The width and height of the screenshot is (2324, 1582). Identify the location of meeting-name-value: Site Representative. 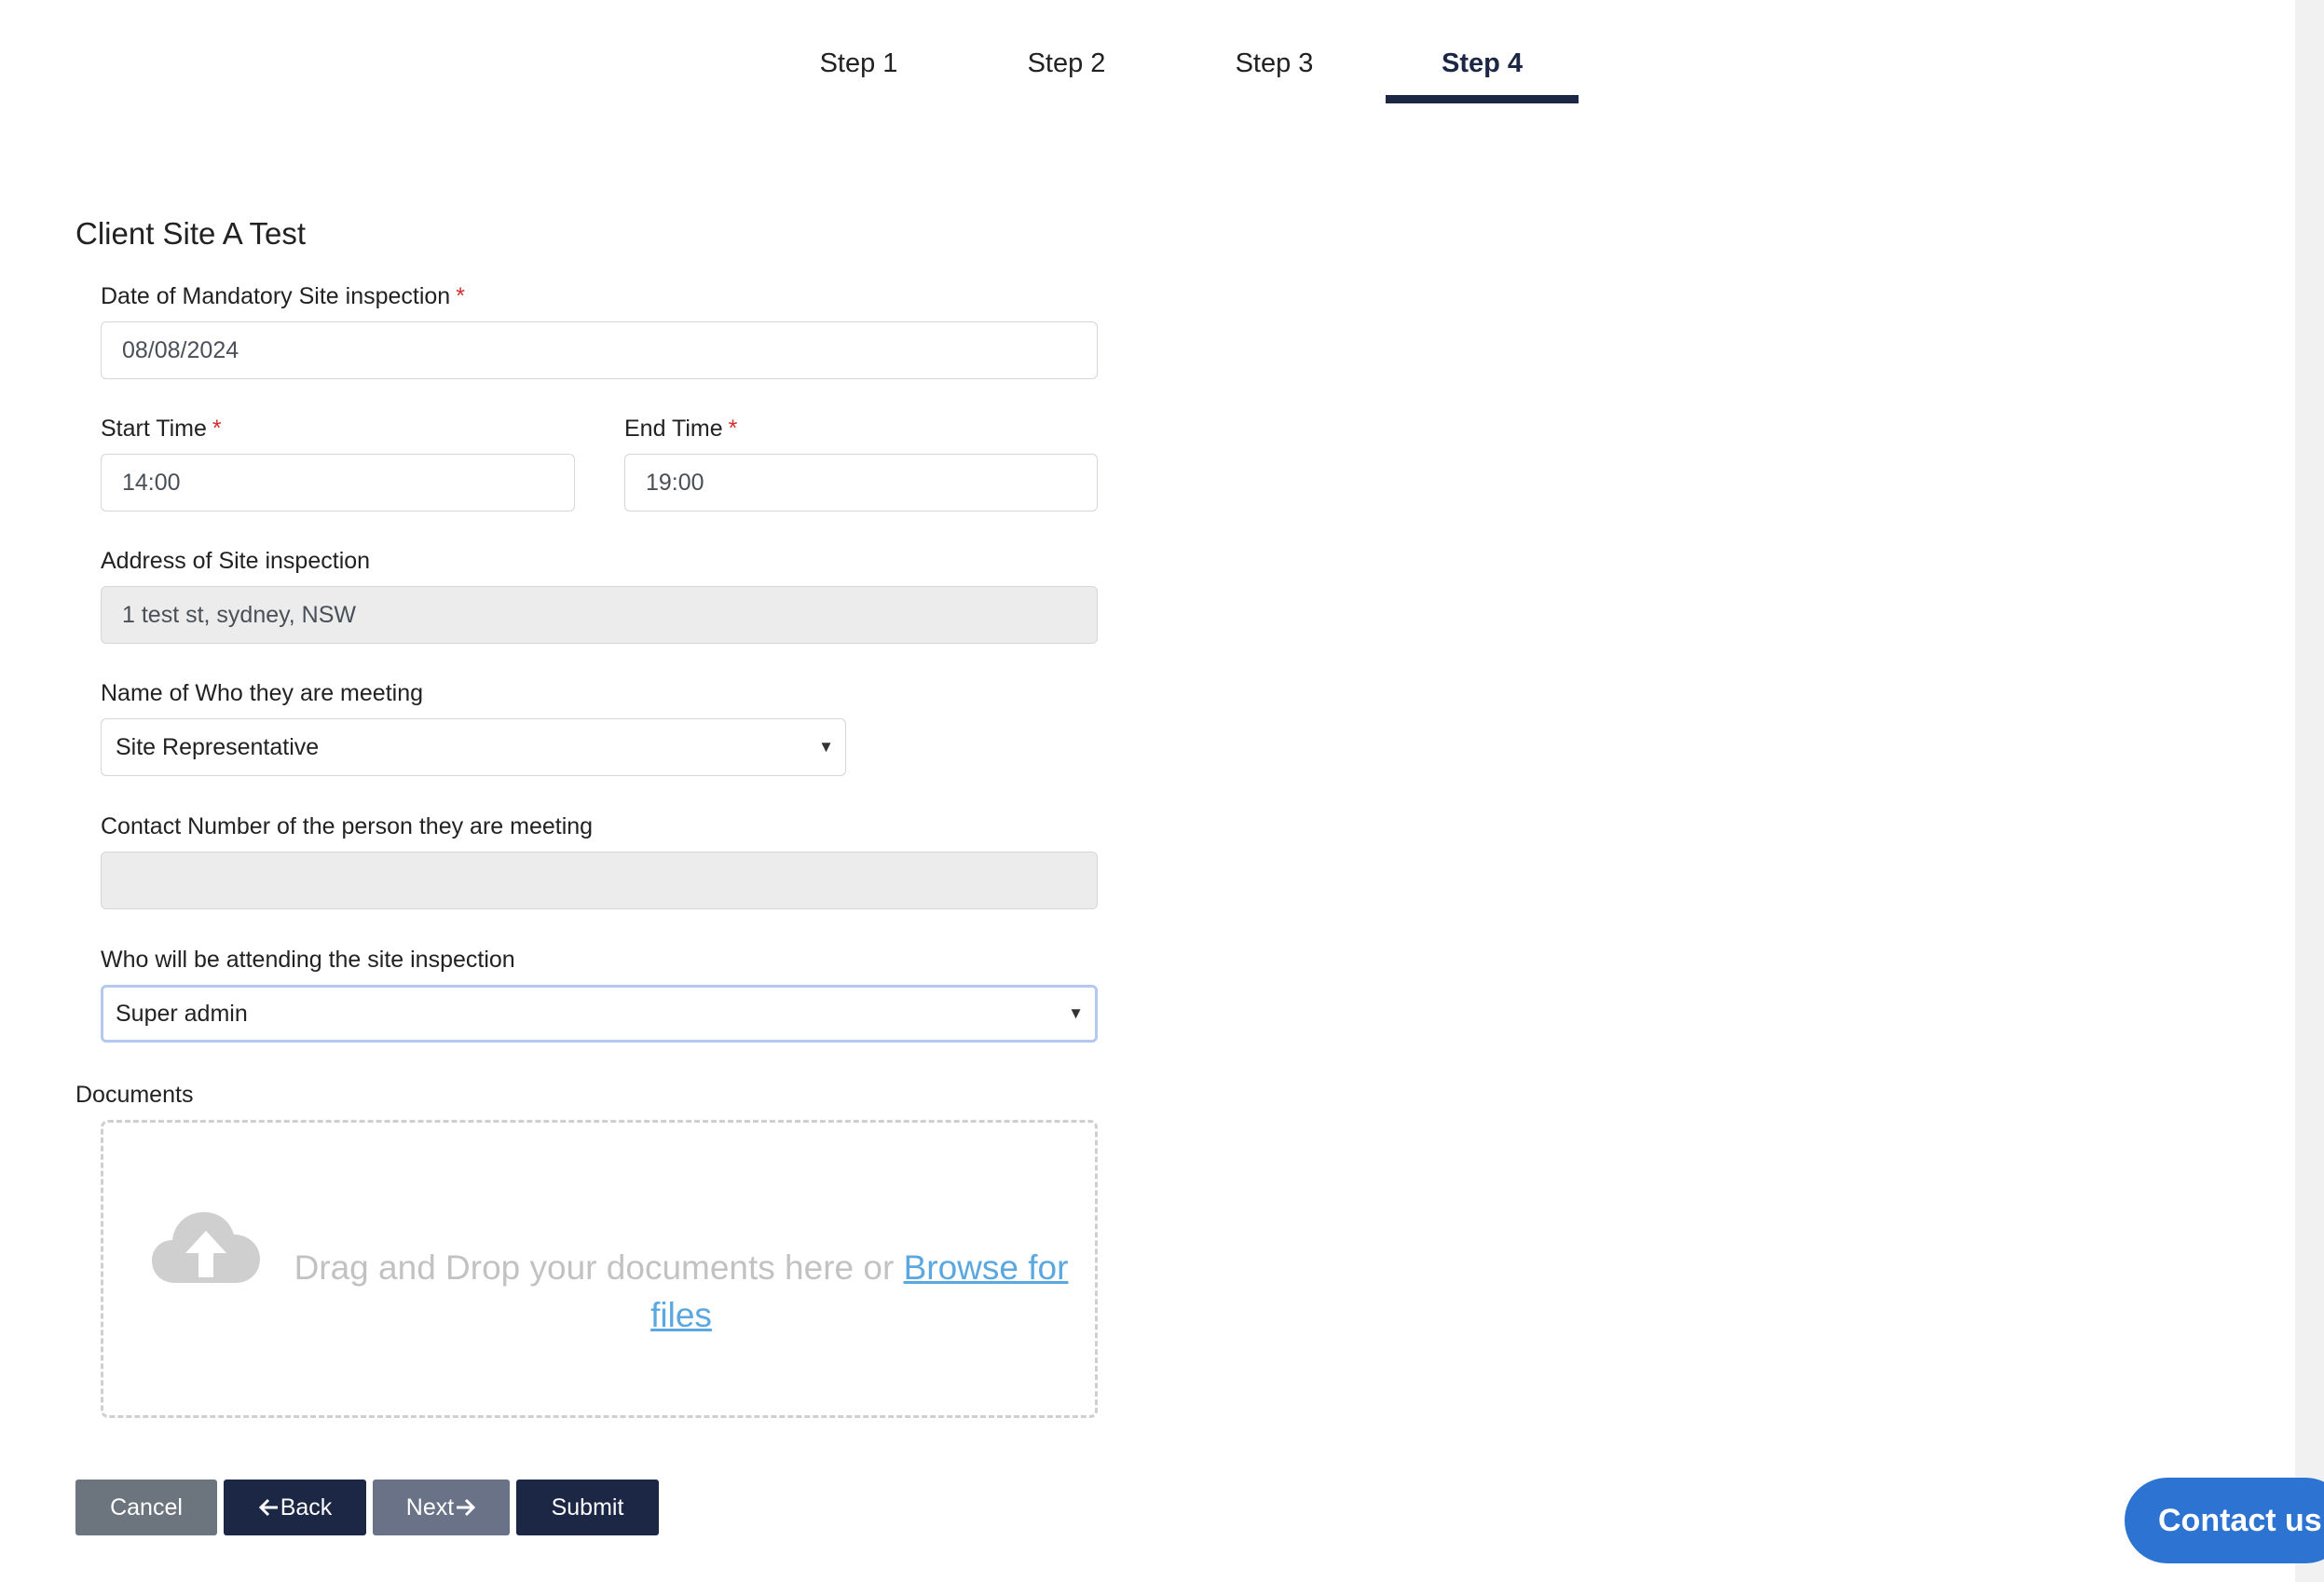
(218, 747).